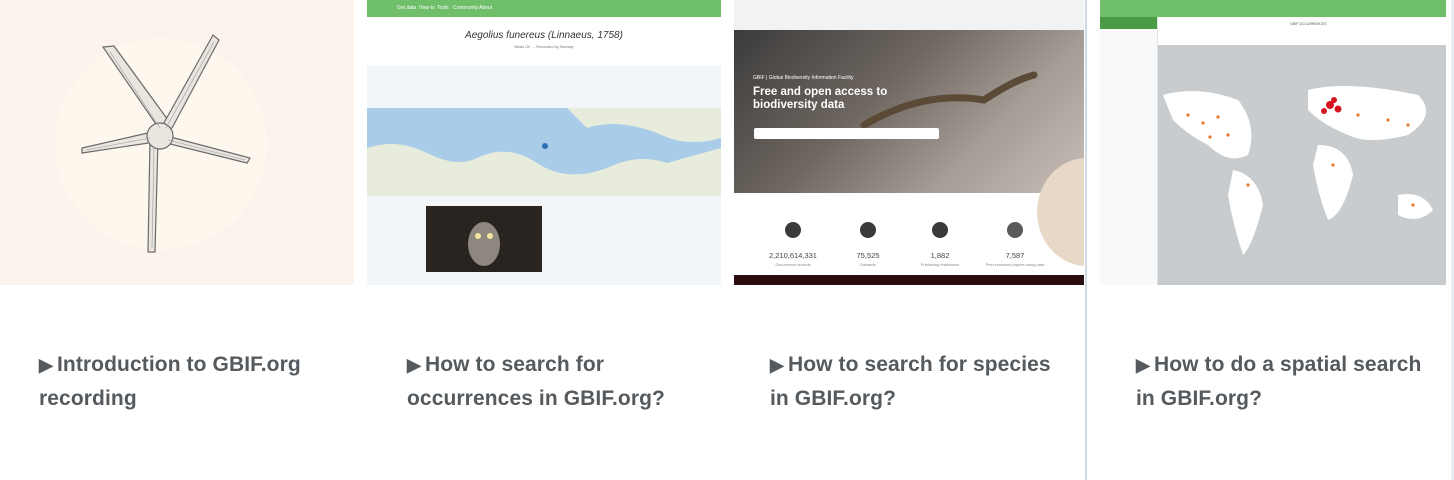  Describe the element at coordinates (166, 143) in the screenshot. I see `starfish-illustration` at that location.